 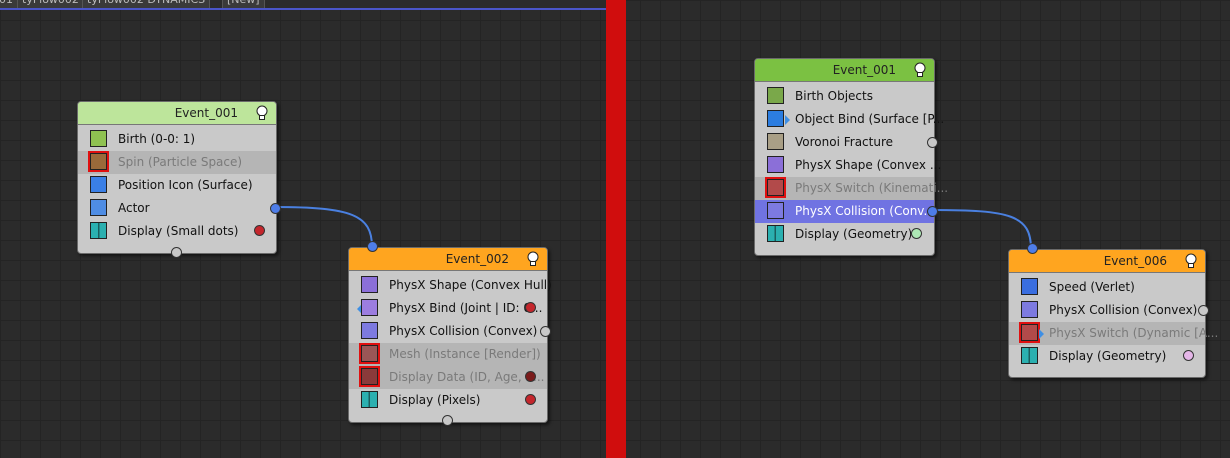 I want to click on node-title: Event_002, so click(x=477, y=259).